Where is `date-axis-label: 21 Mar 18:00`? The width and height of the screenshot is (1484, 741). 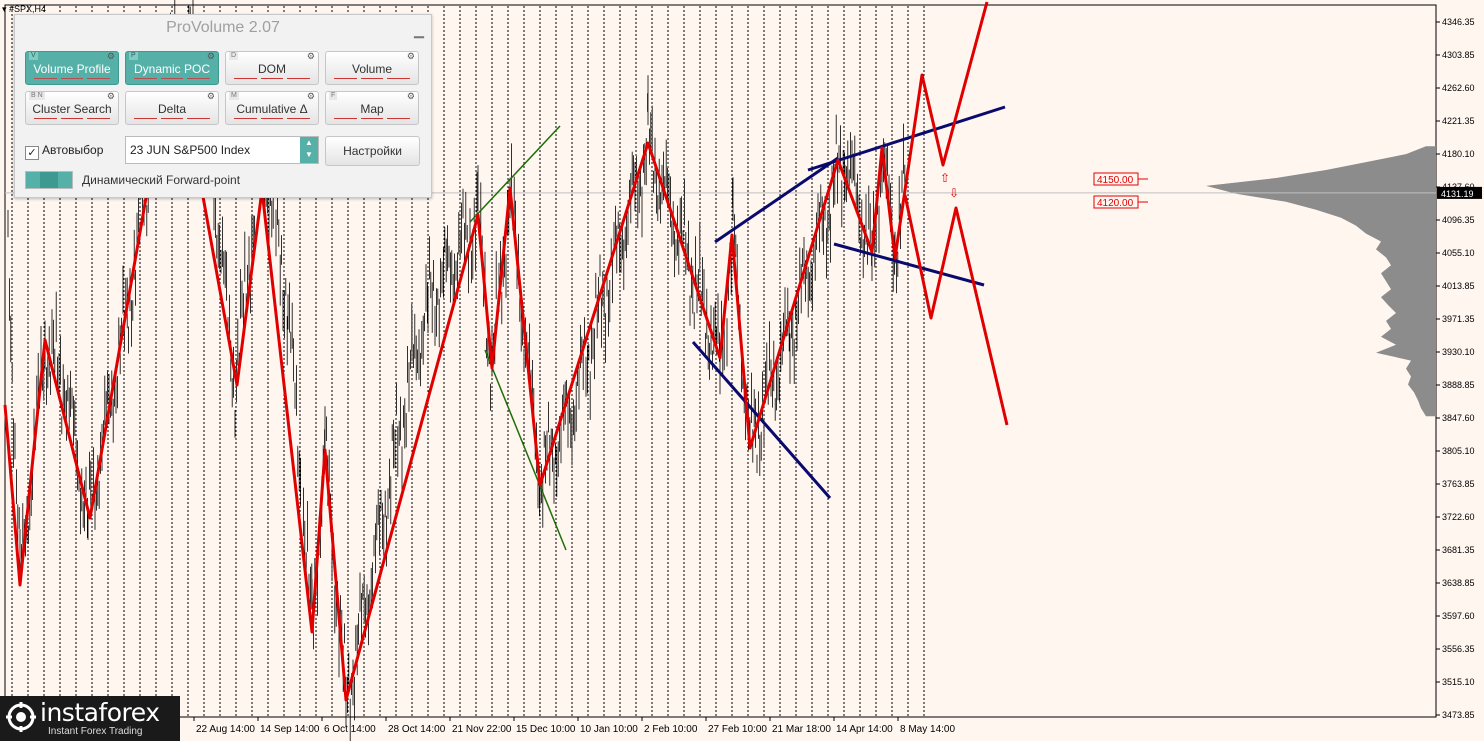 date-axis-label: 21 Mar 18:00 is located at coordinates (801, 729).